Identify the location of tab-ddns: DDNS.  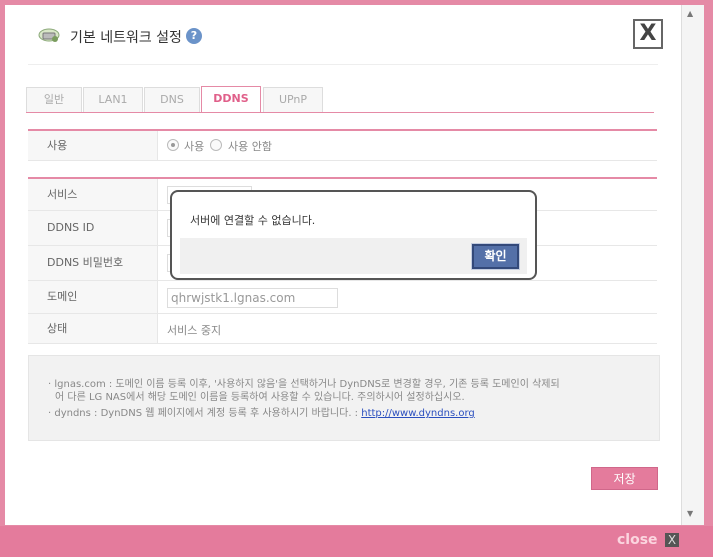
(231, 99).